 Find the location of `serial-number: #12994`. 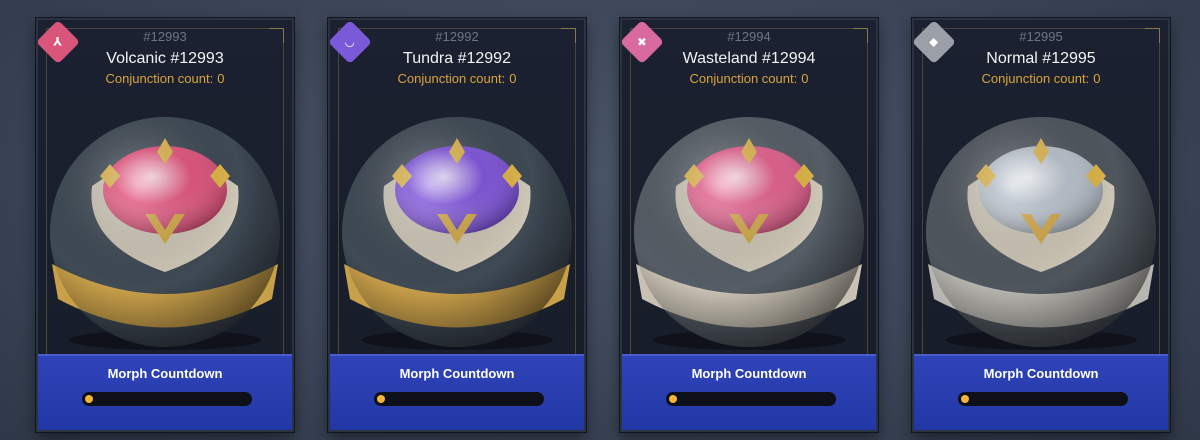

serial-number: #12994 is located at coordinates (749, 36).